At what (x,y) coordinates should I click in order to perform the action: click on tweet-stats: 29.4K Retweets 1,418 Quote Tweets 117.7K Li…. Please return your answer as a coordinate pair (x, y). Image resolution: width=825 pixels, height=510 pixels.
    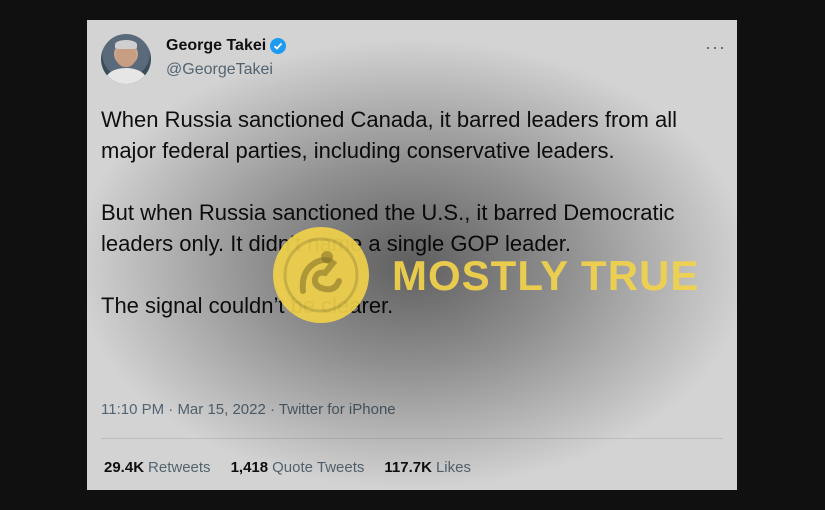
    Looking at the image, I should click on (297, 467).